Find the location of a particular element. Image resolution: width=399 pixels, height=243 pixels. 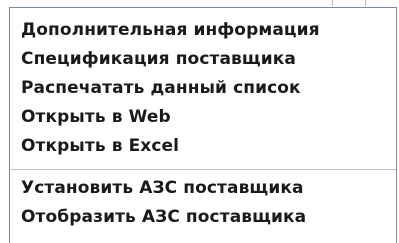

menu-item-set-supplier-station: Установить АЗС поставщика is located at coordinates (203, 188).